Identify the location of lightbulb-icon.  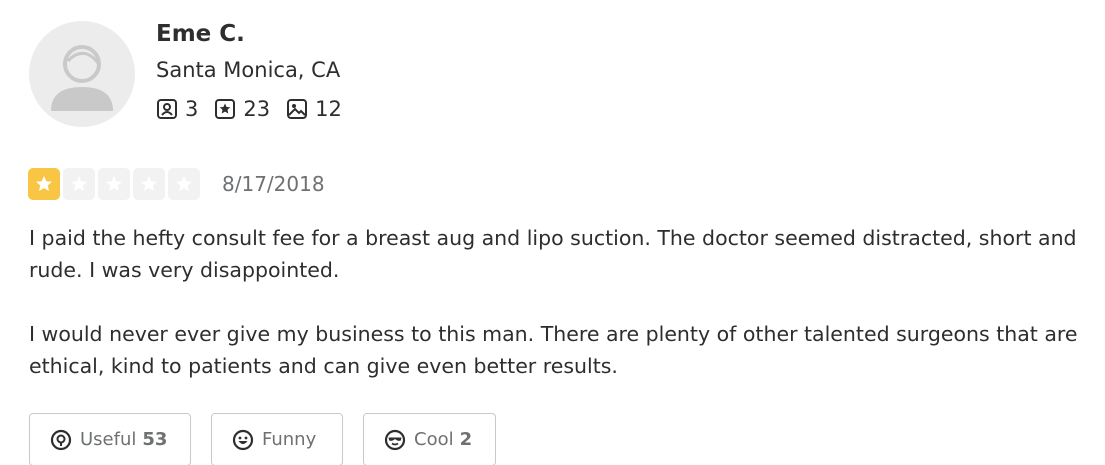
(61, 440).